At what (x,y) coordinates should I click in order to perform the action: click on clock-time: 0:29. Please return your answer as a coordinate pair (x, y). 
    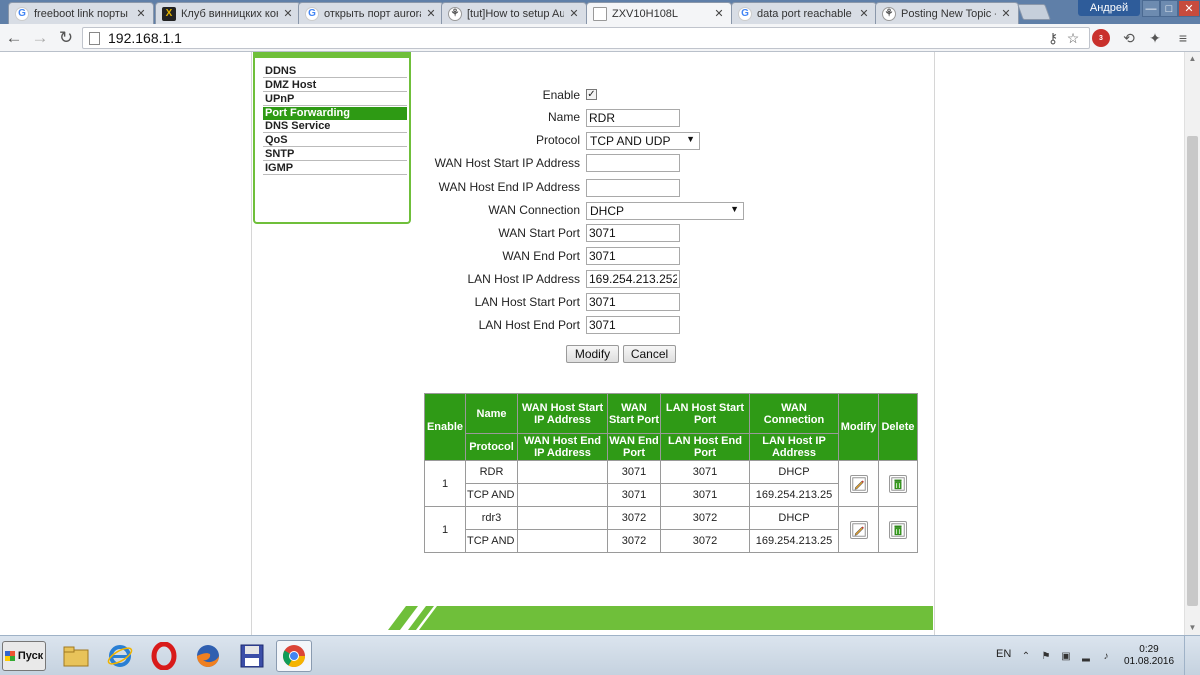
    Looking at the image, I should click on (1149, 649).